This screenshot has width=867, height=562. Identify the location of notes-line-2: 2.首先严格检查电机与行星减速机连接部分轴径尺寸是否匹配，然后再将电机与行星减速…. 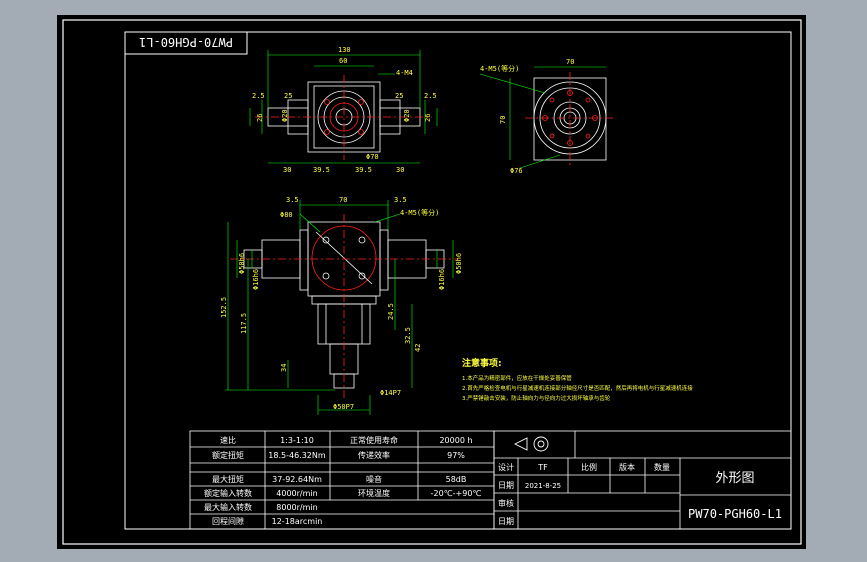
(577, 388).